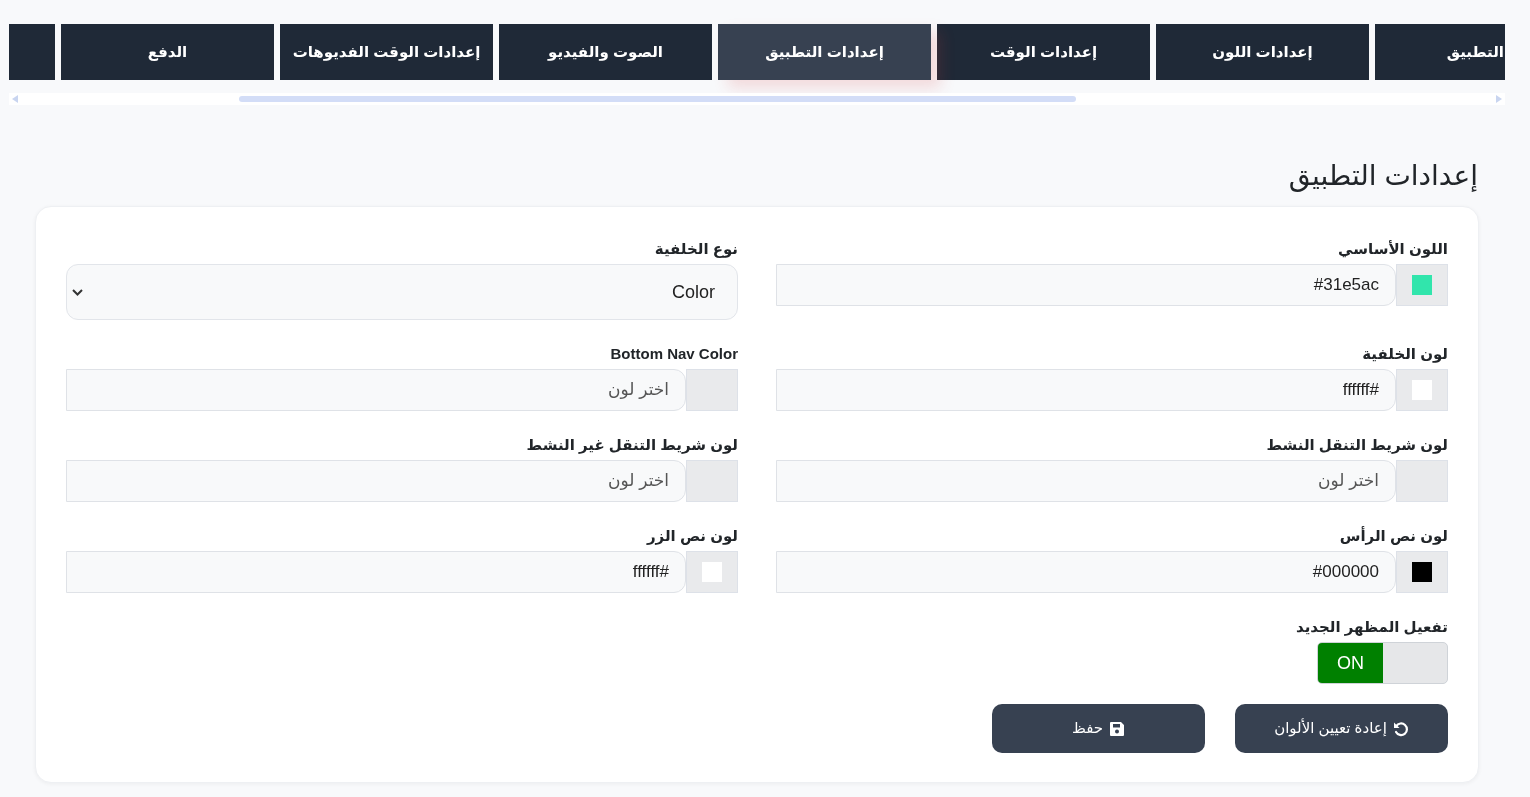  Describe the element at coordinates (1393, 249) in the screenshot. I see `field-label: اللون الأساسي` at that location.